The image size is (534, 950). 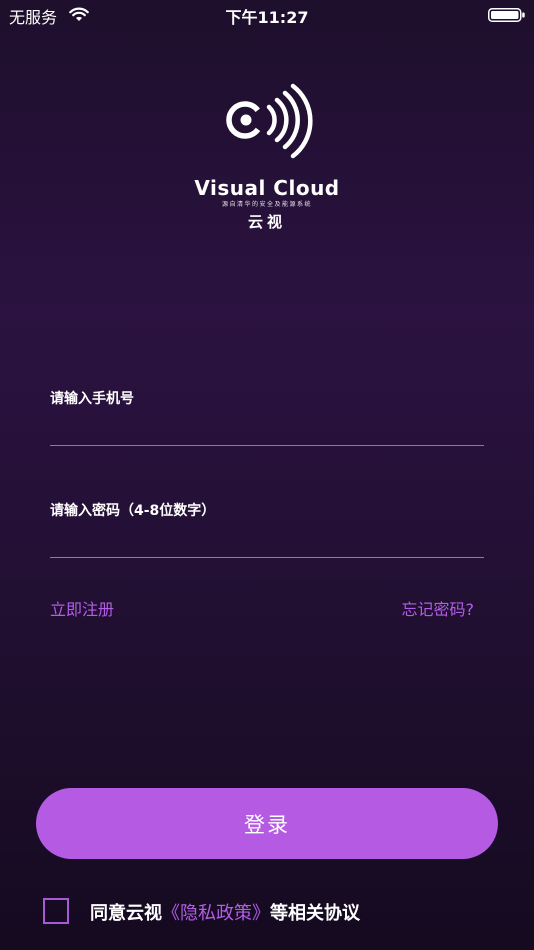 I want to click on register-link: 立即注册, so click(x=82, y=608).